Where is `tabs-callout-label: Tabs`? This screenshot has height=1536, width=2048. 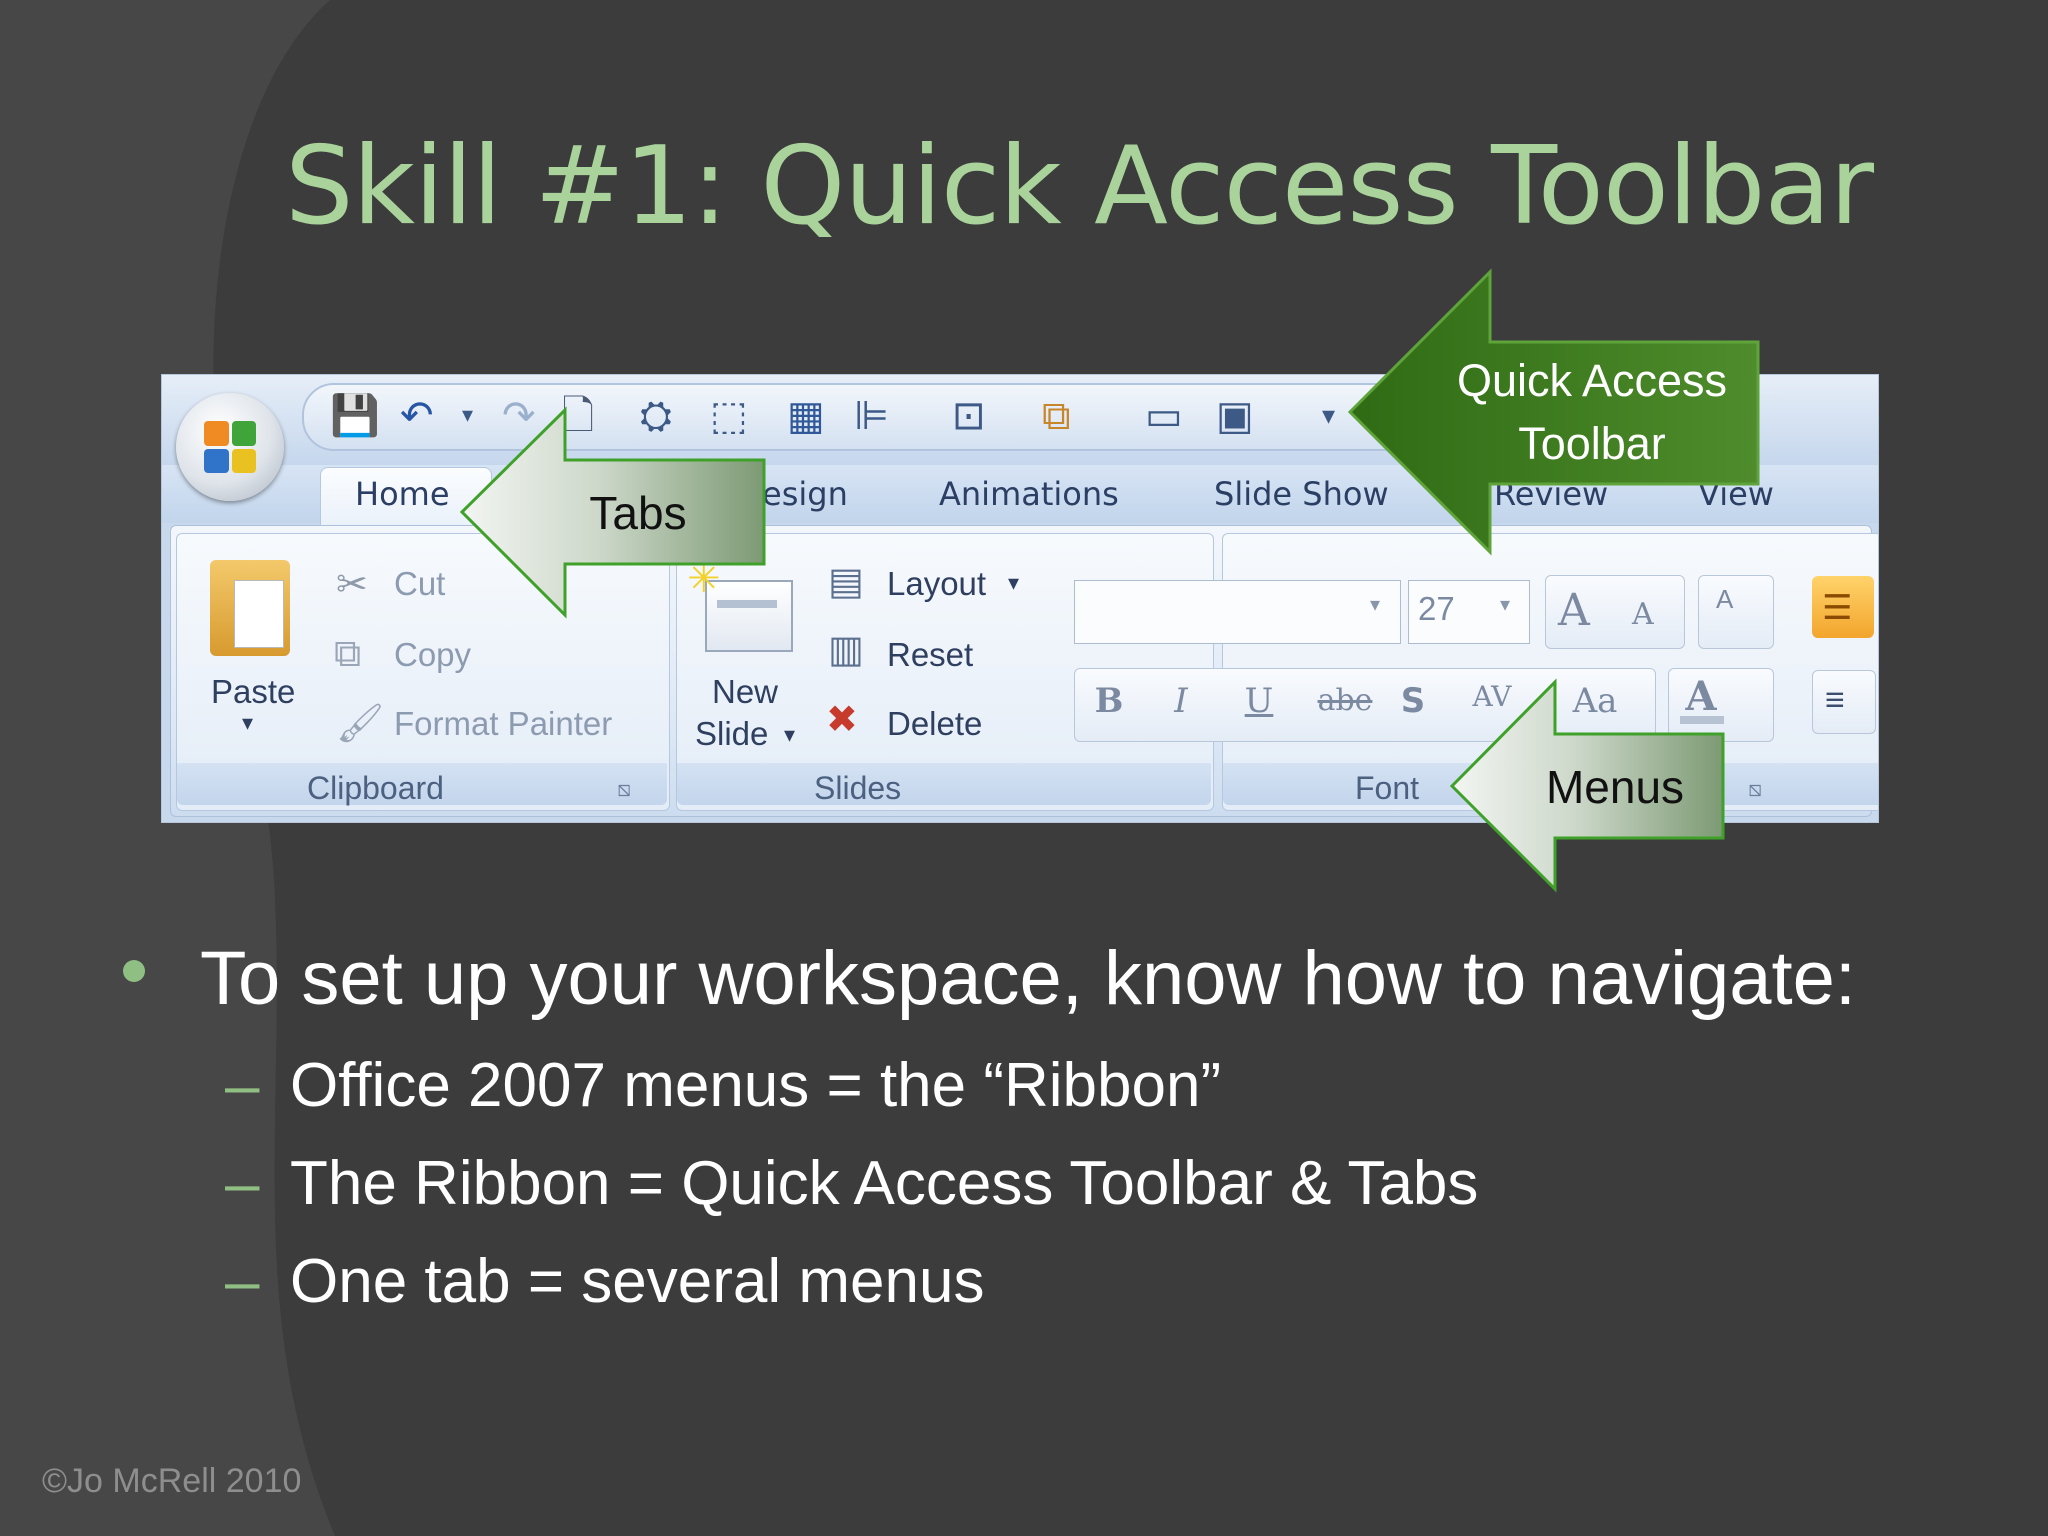
tabs-callout-label: Tabs is located at coordinates (638, 513).